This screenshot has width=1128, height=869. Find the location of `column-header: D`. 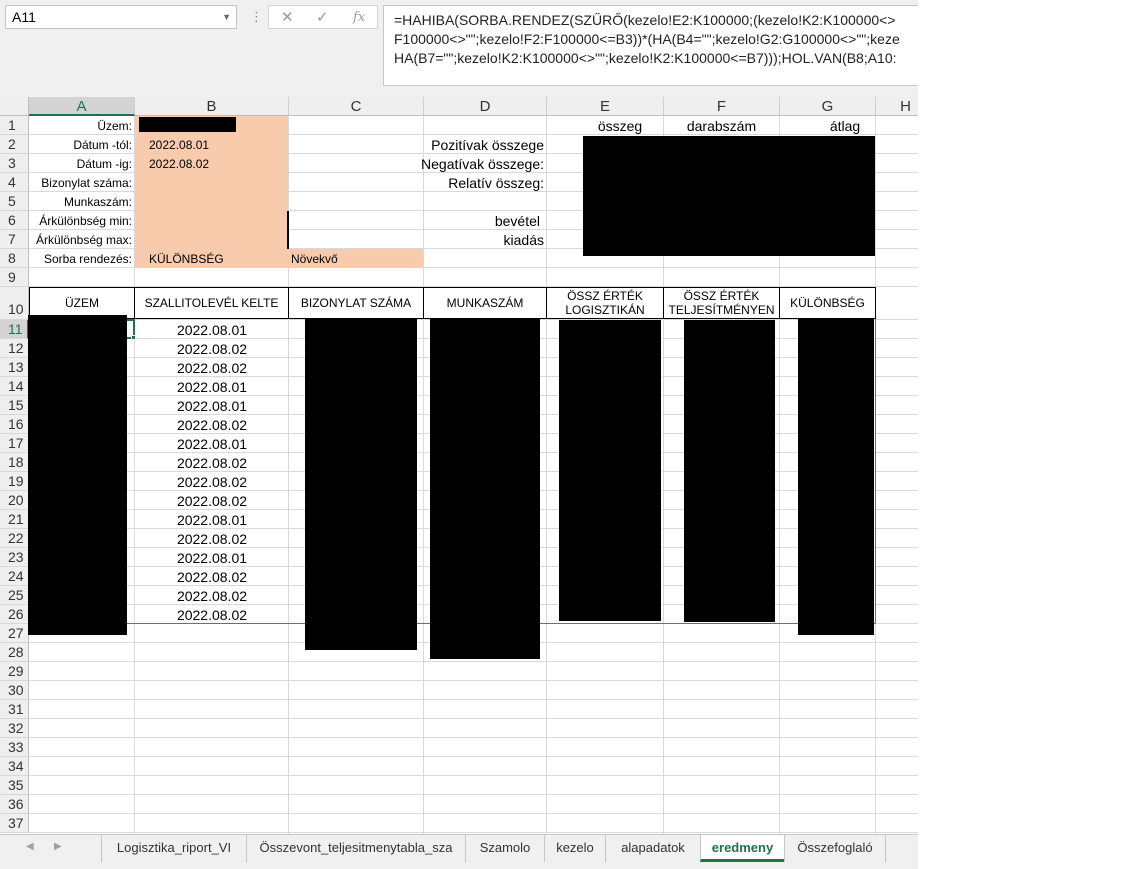

column-header: D is located at coordinates (485, 106).